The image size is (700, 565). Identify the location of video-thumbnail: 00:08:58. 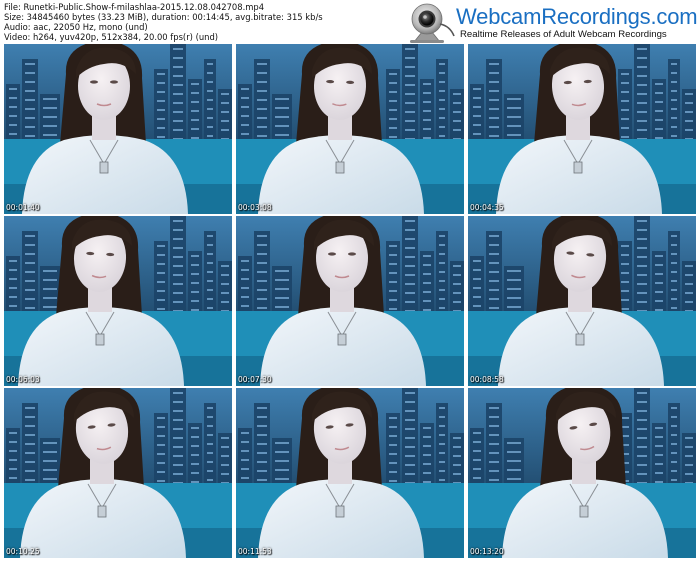
(582, 301).